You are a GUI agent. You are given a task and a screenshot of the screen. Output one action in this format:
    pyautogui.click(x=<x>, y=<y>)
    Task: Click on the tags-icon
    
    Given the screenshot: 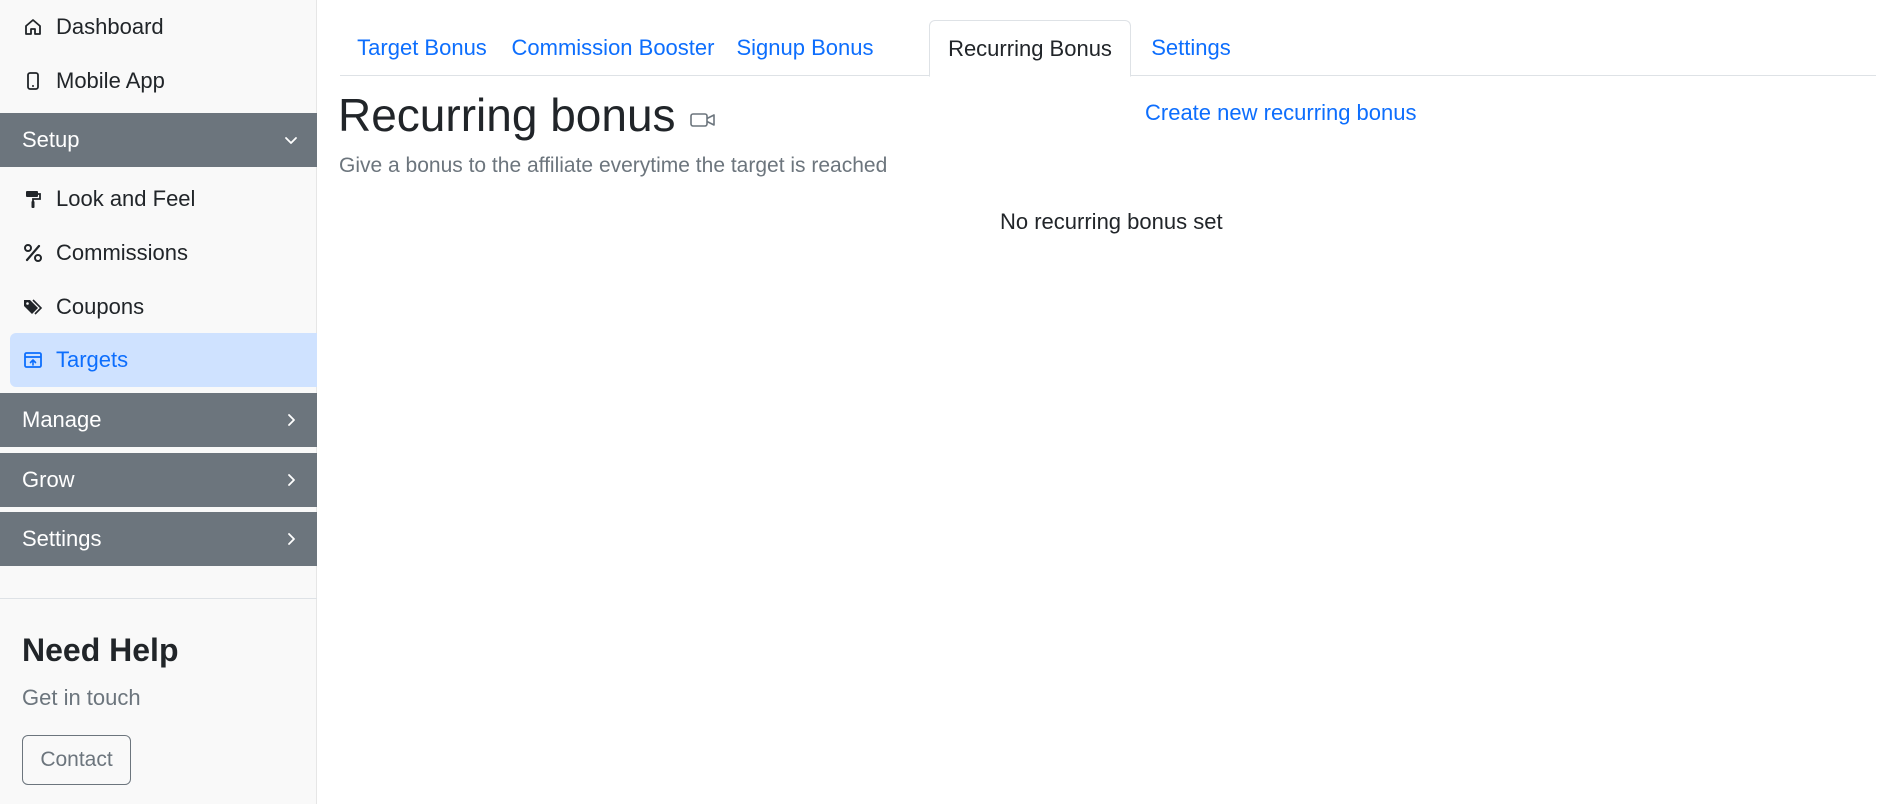 What is the action you would take?
    pyautogui.click(x=33, y=307)
    